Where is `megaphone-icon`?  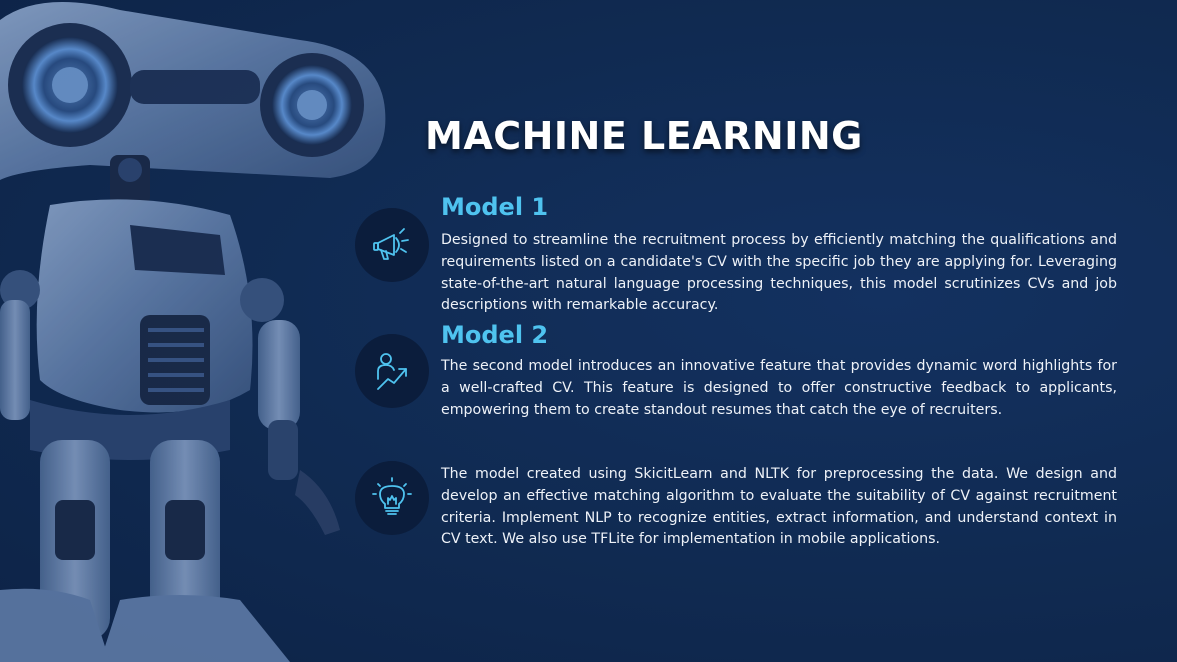
megaphone-icon is located at coordinates (392, 245).